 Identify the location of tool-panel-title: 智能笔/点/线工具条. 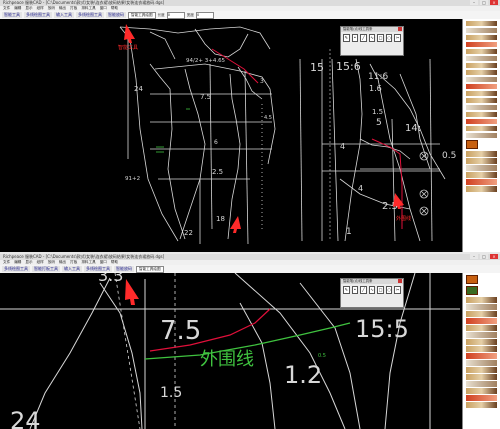
(358, 281).